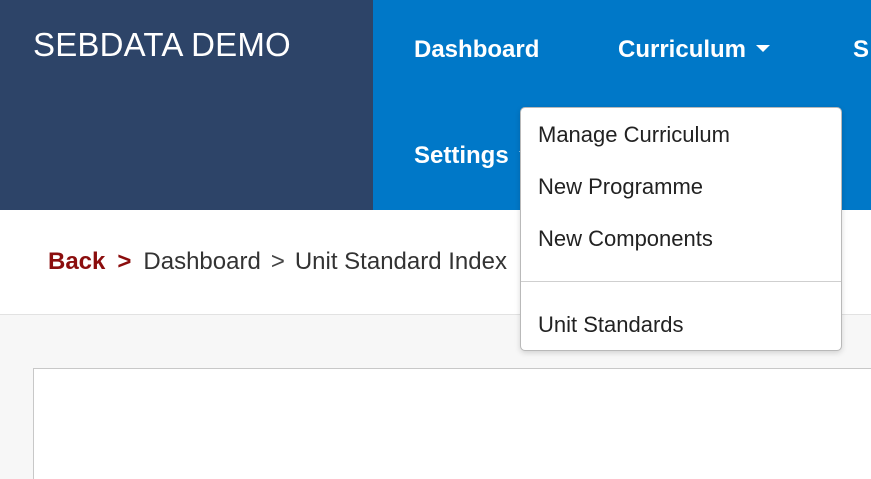  I want to click on nav-curriculum: Curriculum, so click(694, 50).